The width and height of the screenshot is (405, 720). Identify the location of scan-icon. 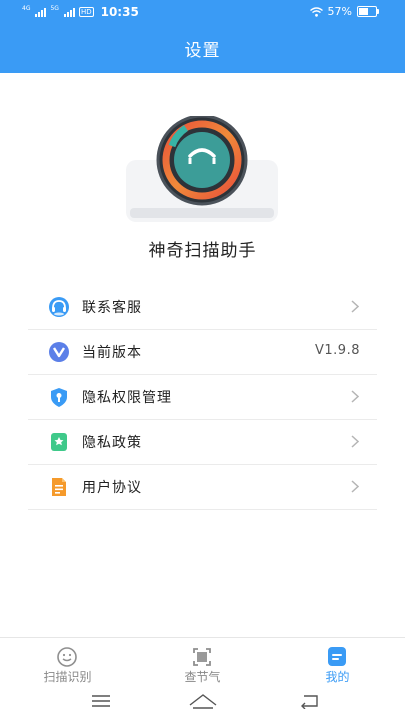
(67, 657).